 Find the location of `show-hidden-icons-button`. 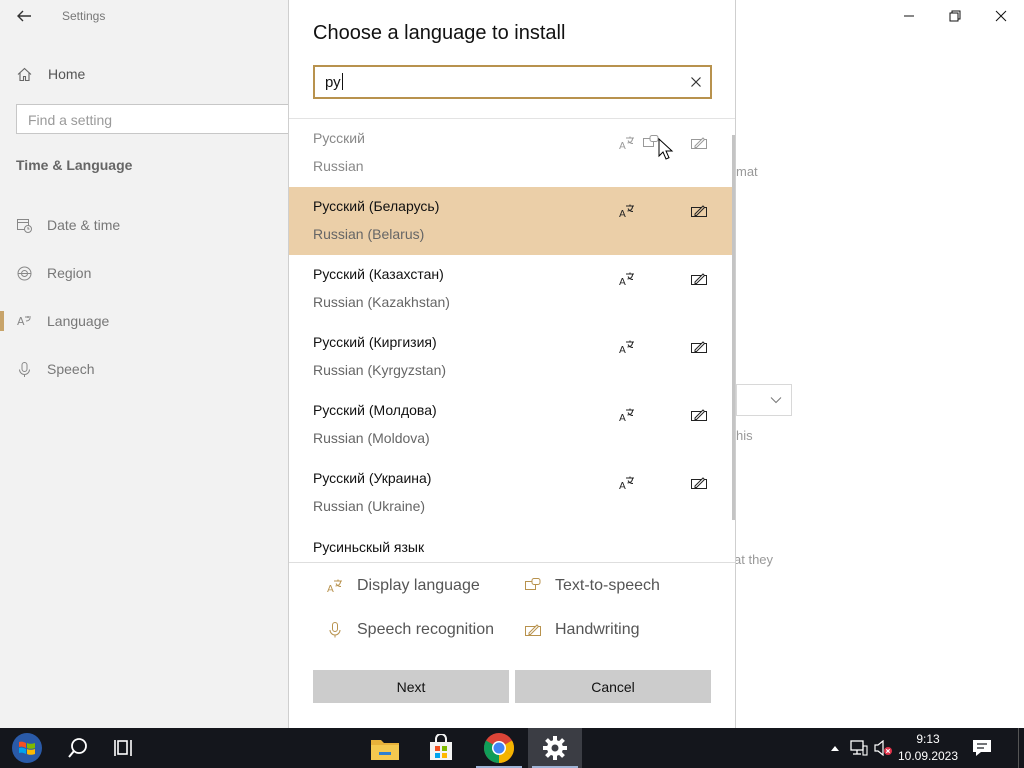

show-hidden-icons-button is located at coordinates (835, 748).